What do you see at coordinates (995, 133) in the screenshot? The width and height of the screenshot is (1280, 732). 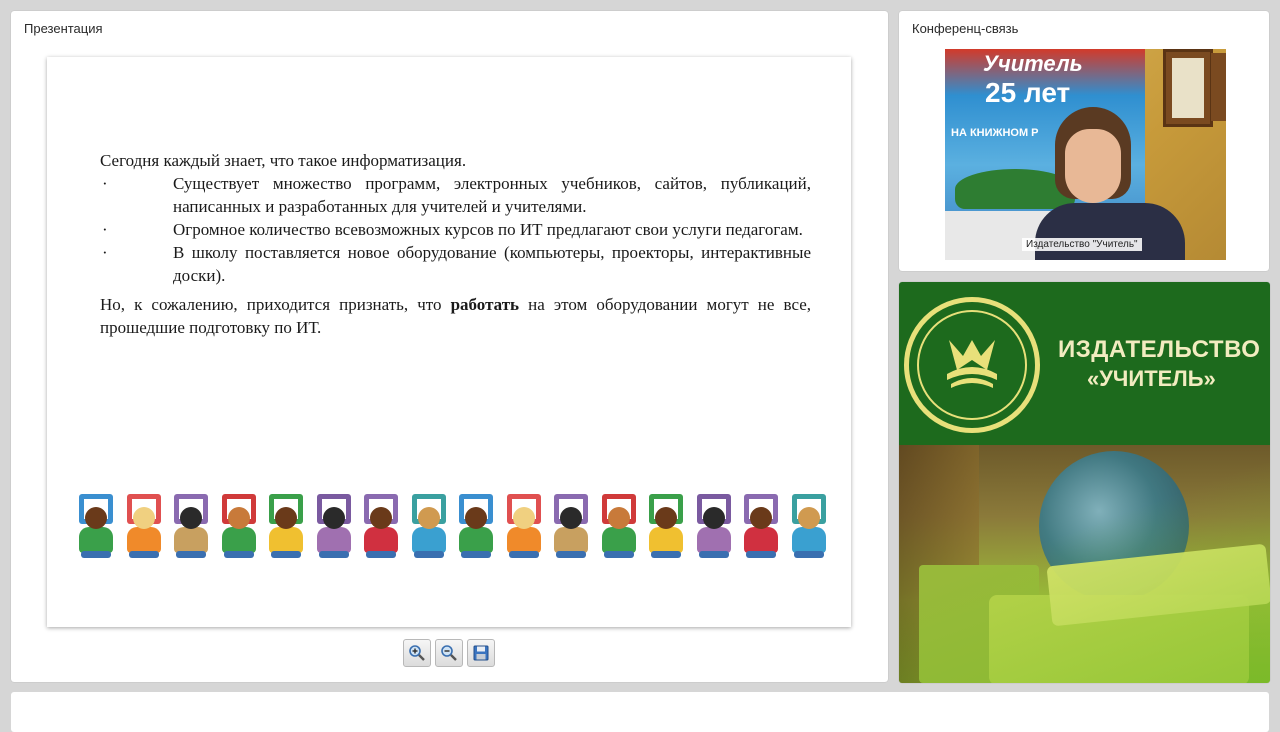 I see `poster-text: НА КНИЖНОМ Р` at bounding box center [995, 133].